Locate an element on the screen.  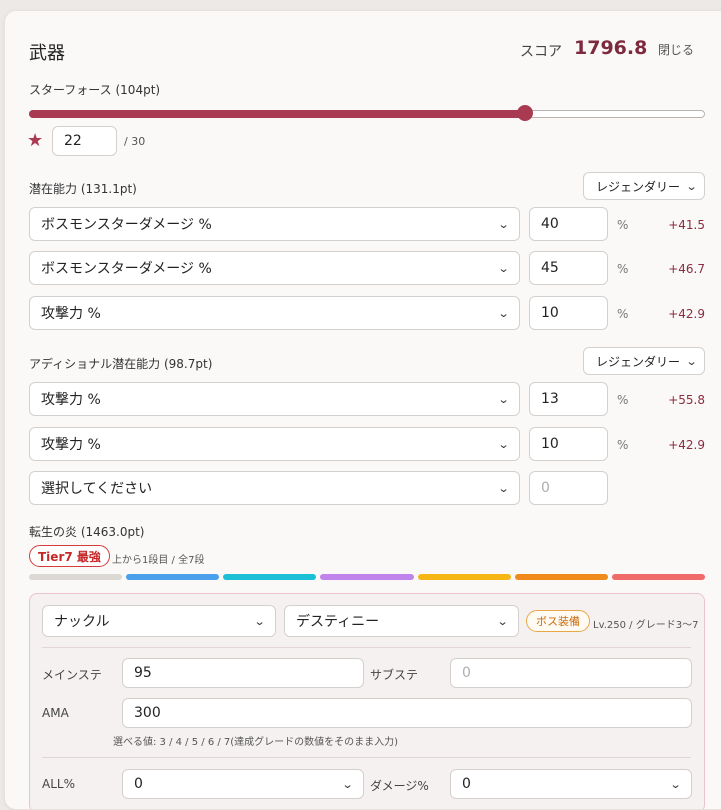
potential-stat-value-1: ボスモンスターダメージ % is located at coordinates (126, 225).